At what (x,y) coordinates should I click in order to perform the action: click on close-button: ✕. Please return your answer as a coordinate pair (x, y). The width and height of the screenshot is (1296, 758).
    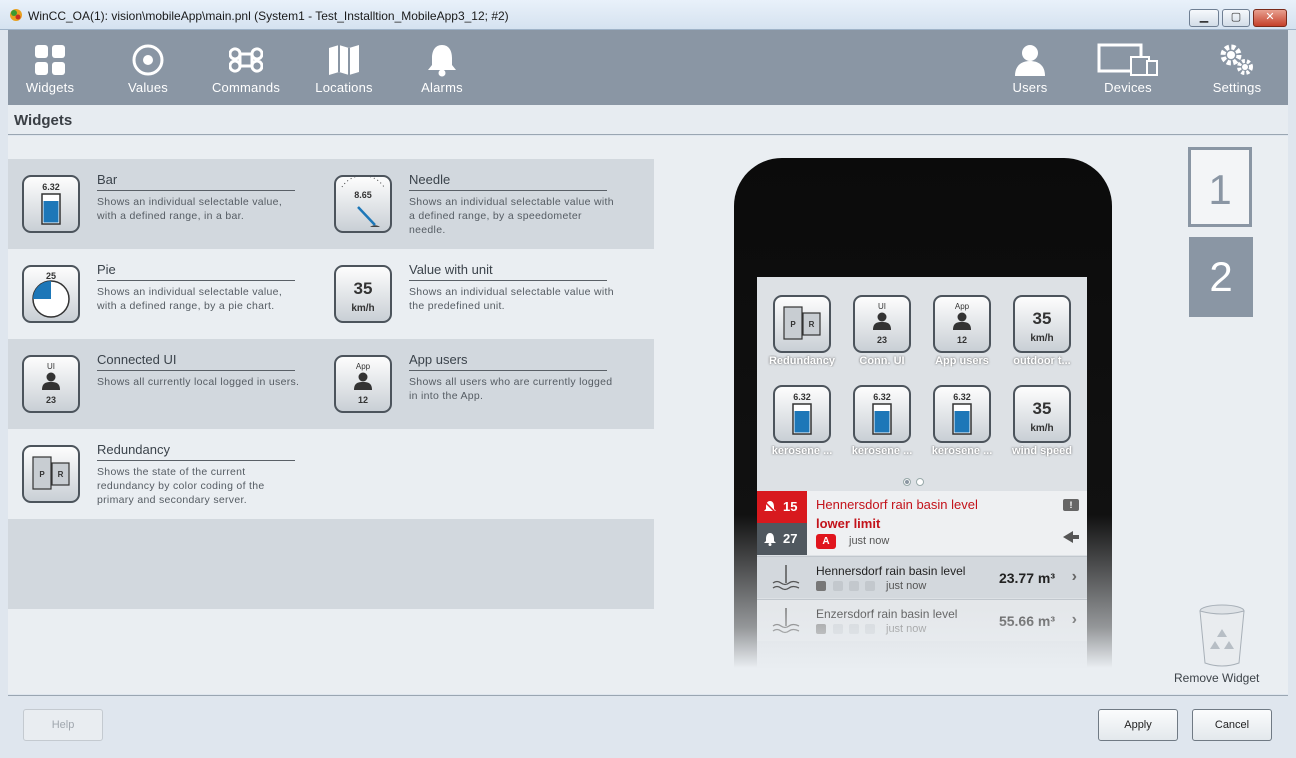
    Looking at the image, I should click on (1270, 18).